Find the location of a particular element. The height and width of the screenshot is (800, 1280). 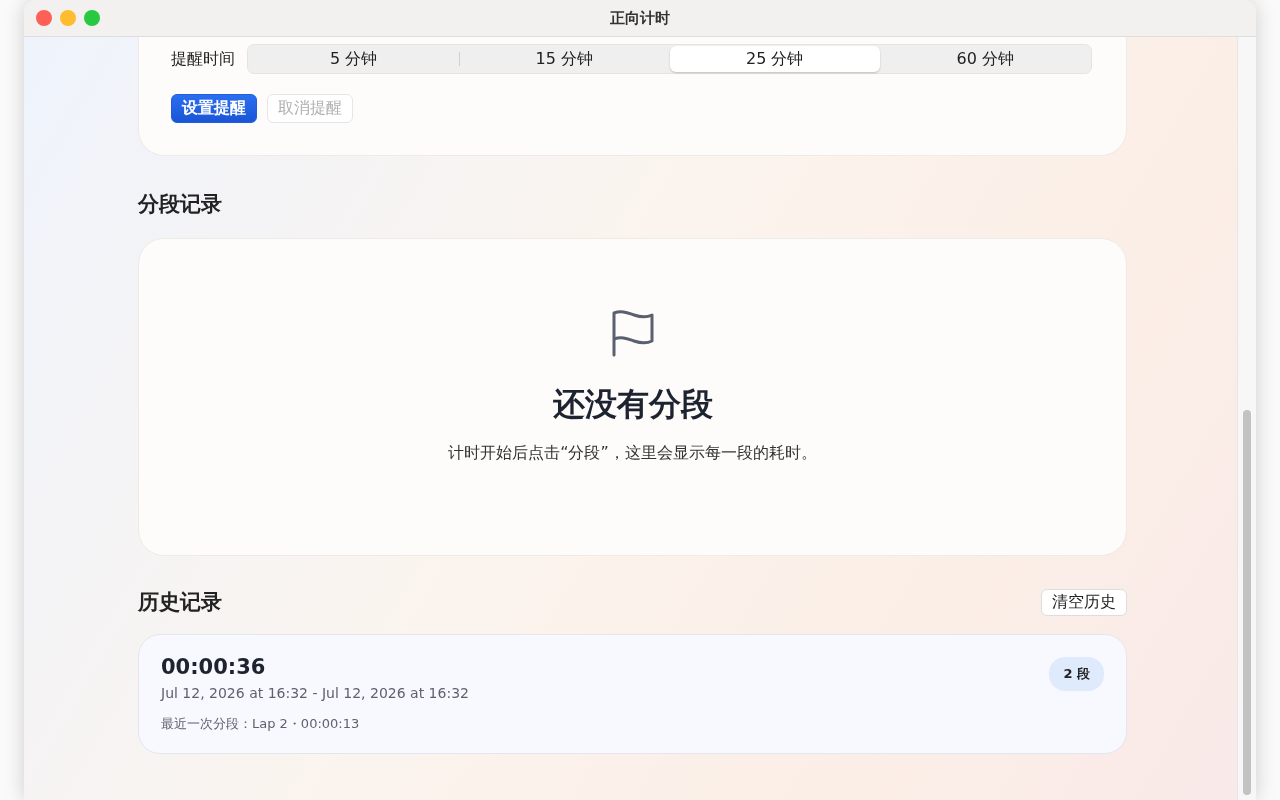

duration-option: 5 分钟 is located at coordinates (354, 59).